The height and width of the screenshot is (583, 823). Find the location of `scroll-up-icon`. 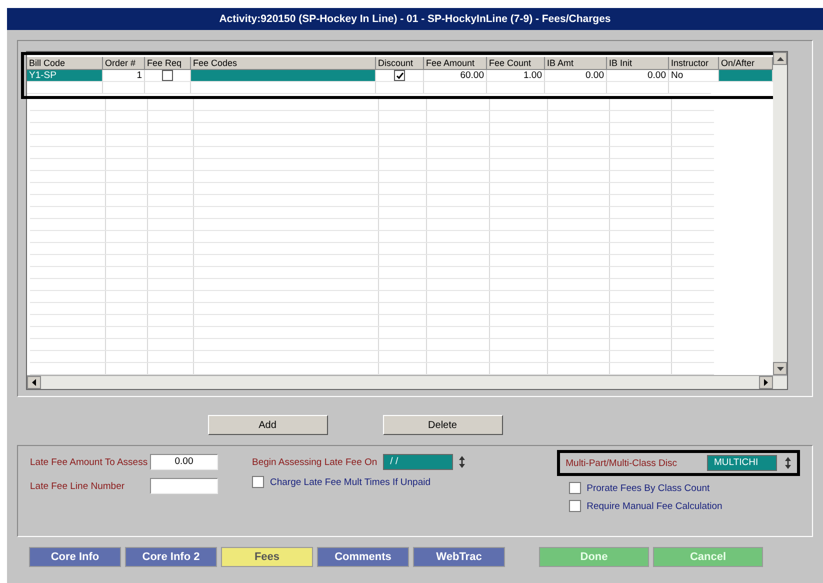

scroll-up-icon is located at coordinates (780, 58).